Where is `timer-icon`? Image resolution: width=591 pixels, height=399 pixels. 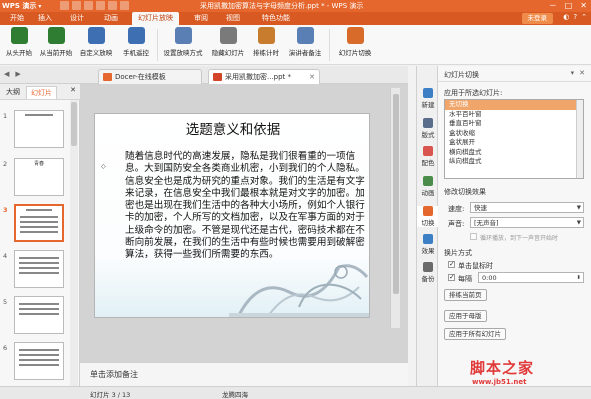 timer-icon is located at coordinates (266, 35).